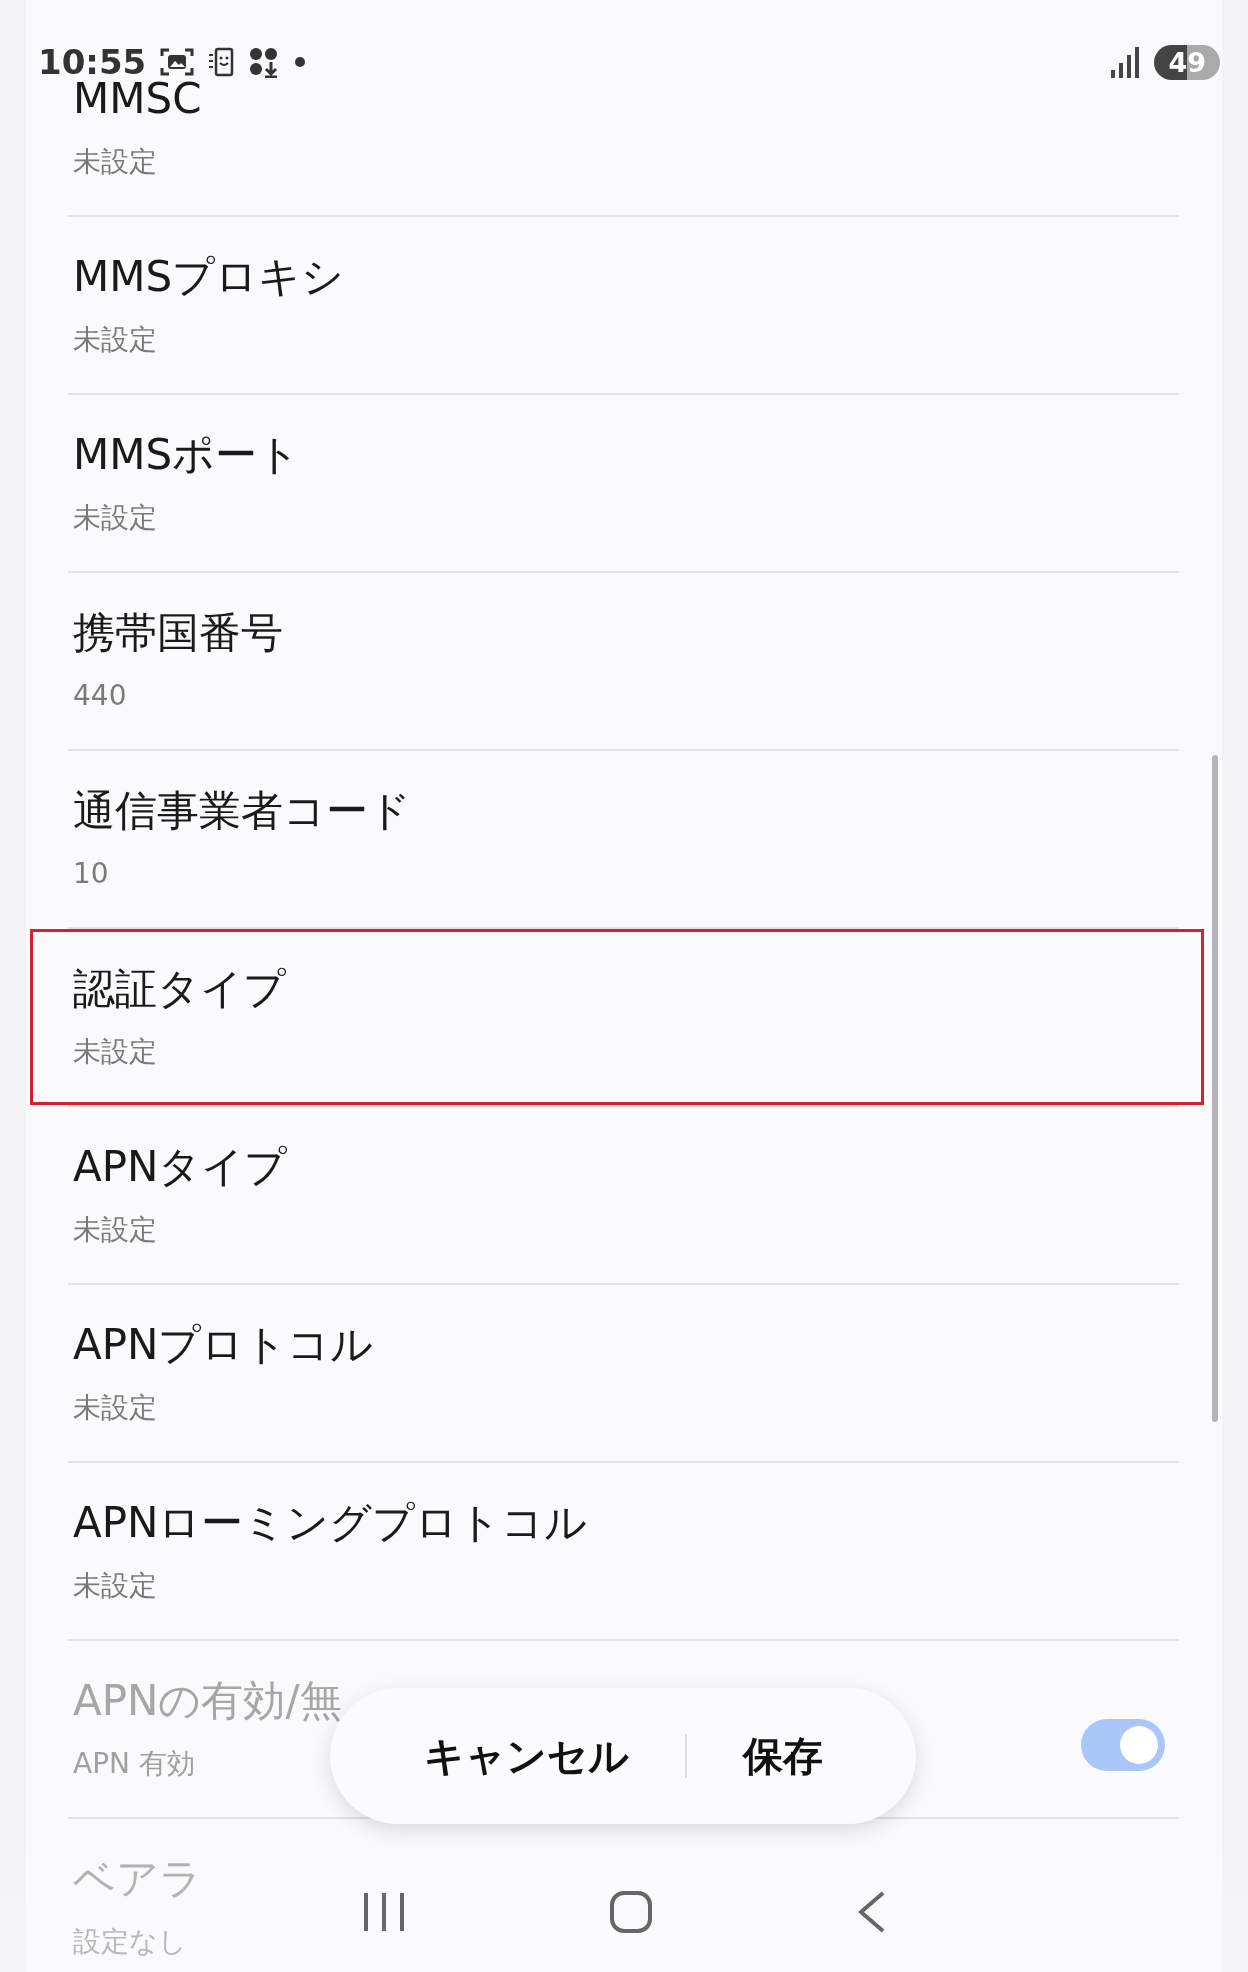 The height and width of the screenshot is (1972, 1248). What do you see at coordinates (782, 1756) in the screenshot?
I see `action-button: 保存` at bounding box center [782, 1756].